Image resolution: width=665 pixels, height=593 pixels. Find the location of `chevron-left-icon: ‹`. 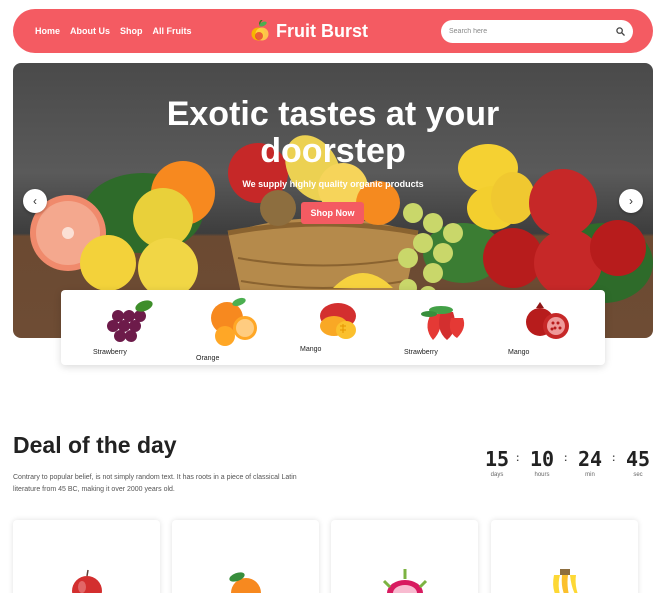

chevron-left-icon: ‹ is located at coordinates (35, 201).